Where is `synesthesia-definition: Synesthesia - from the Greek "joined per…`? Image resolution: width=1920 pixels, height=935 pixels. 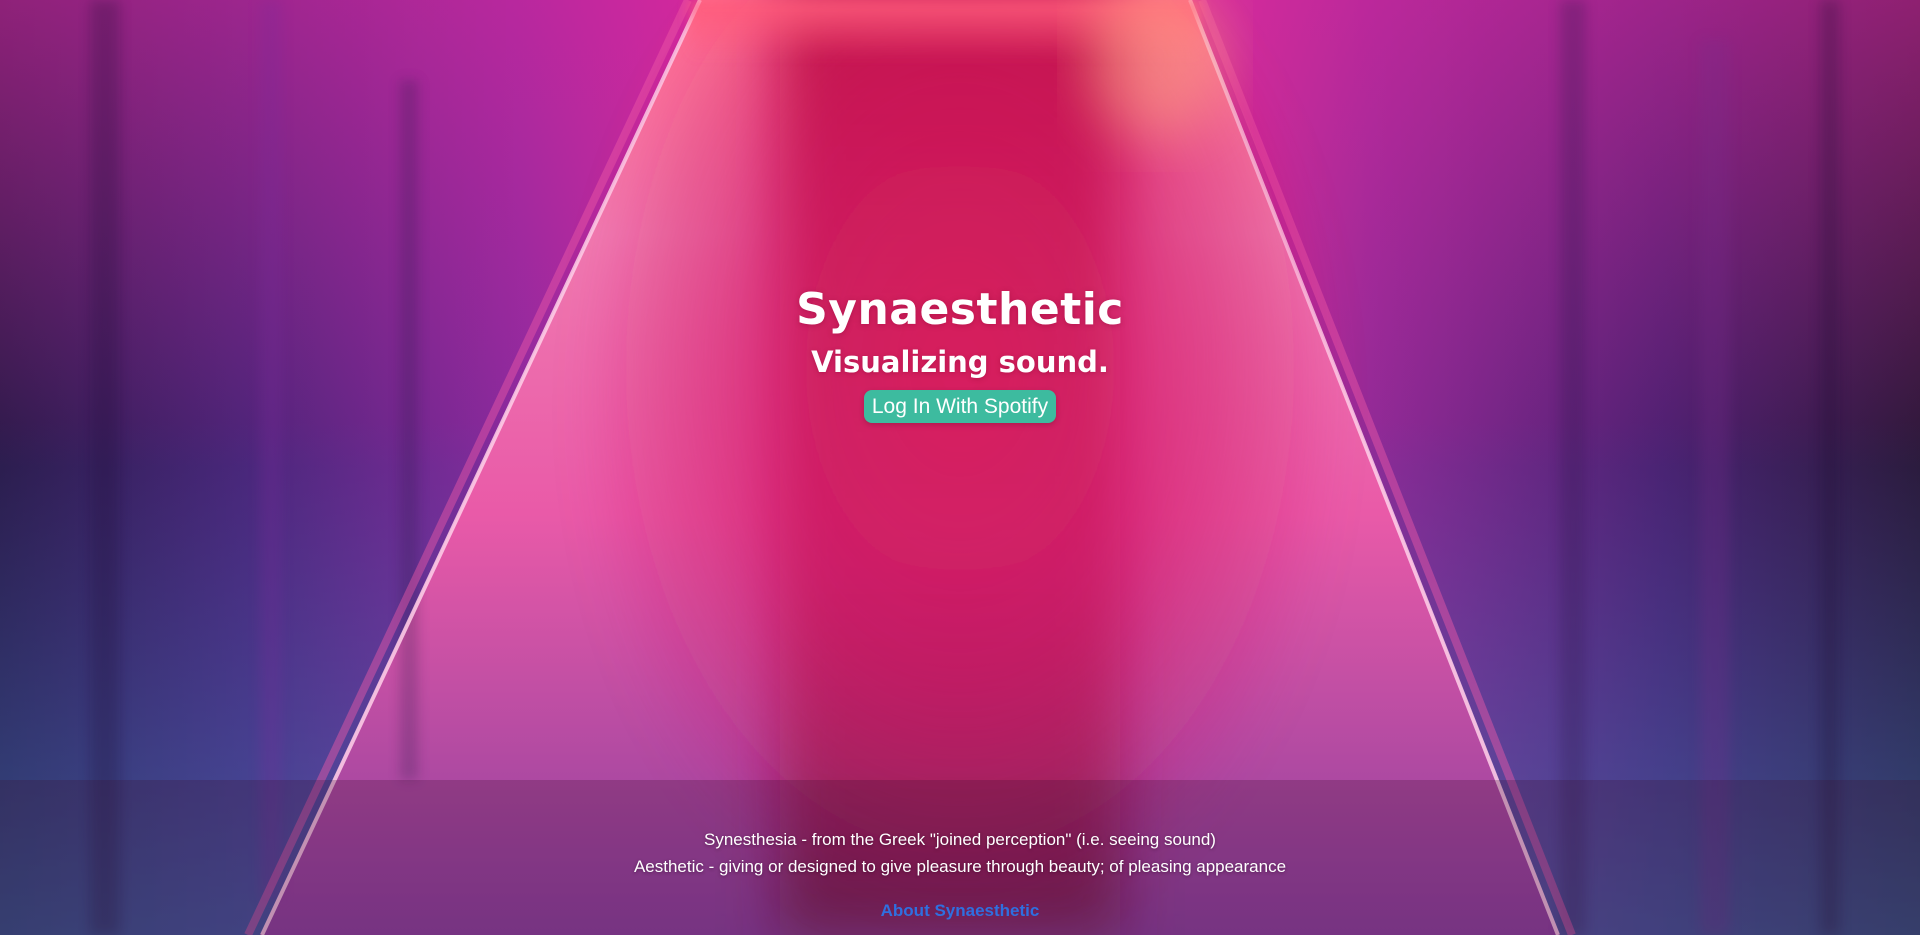
synesthesia-definition: Synesthesia - from the Greek "joined per… is located at coordinates (960, 839).